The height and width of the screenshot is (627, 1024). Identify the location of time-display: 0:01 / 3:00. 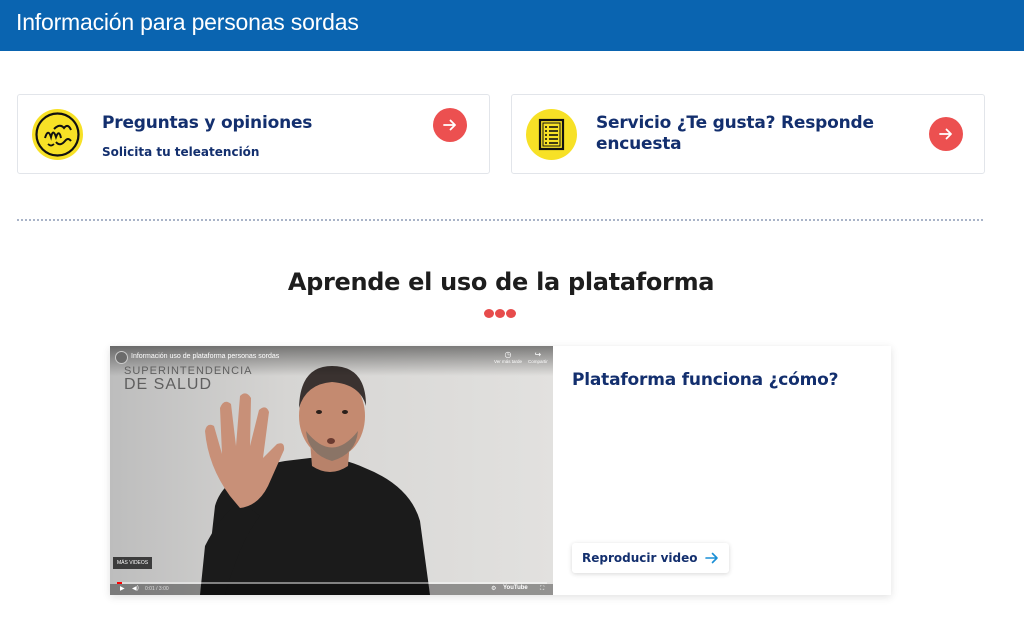
(157, 589).